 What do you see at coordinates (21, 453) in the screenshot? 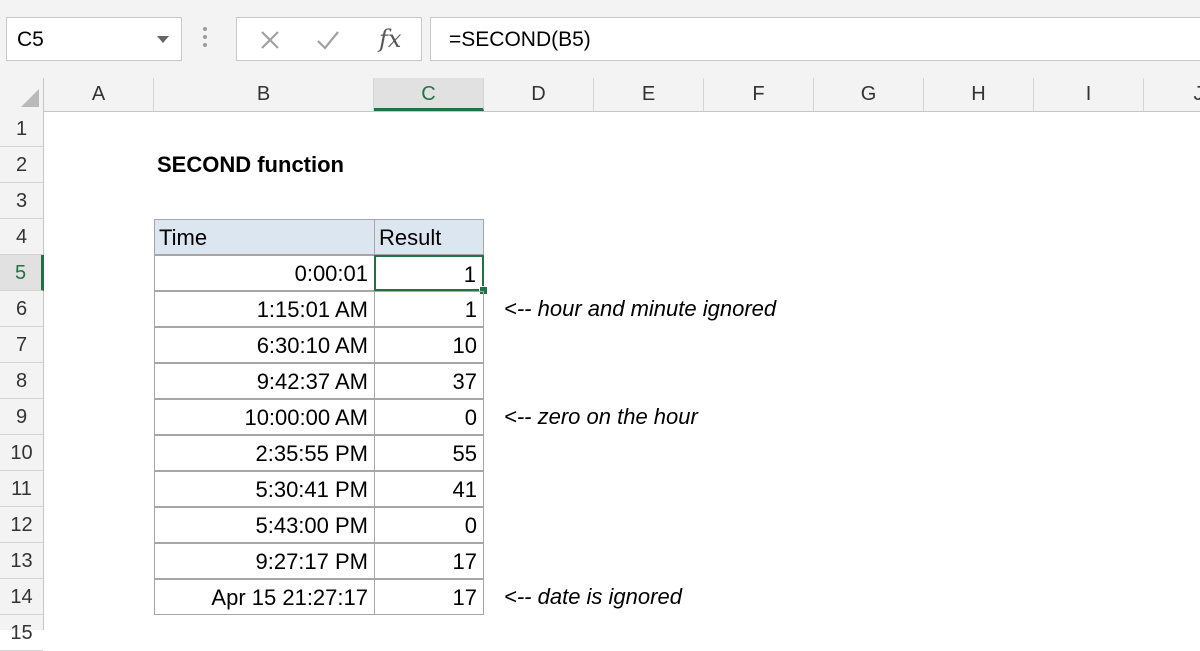
I see `row-header-10: 10` at bounding box center [21, 453].